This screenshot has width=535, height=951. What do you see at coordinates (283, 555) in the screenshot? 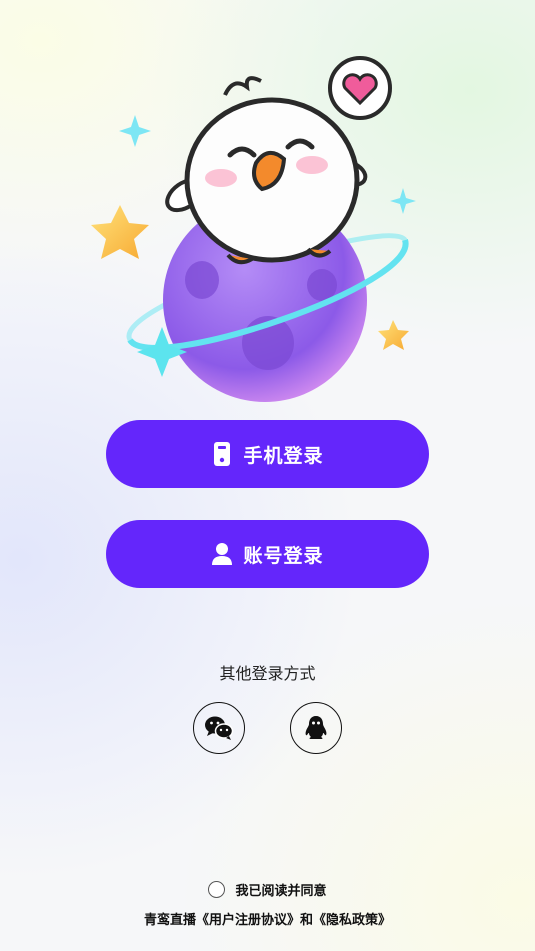
I see `account-login-label: 账号登录` at bounding box center [283, 555].